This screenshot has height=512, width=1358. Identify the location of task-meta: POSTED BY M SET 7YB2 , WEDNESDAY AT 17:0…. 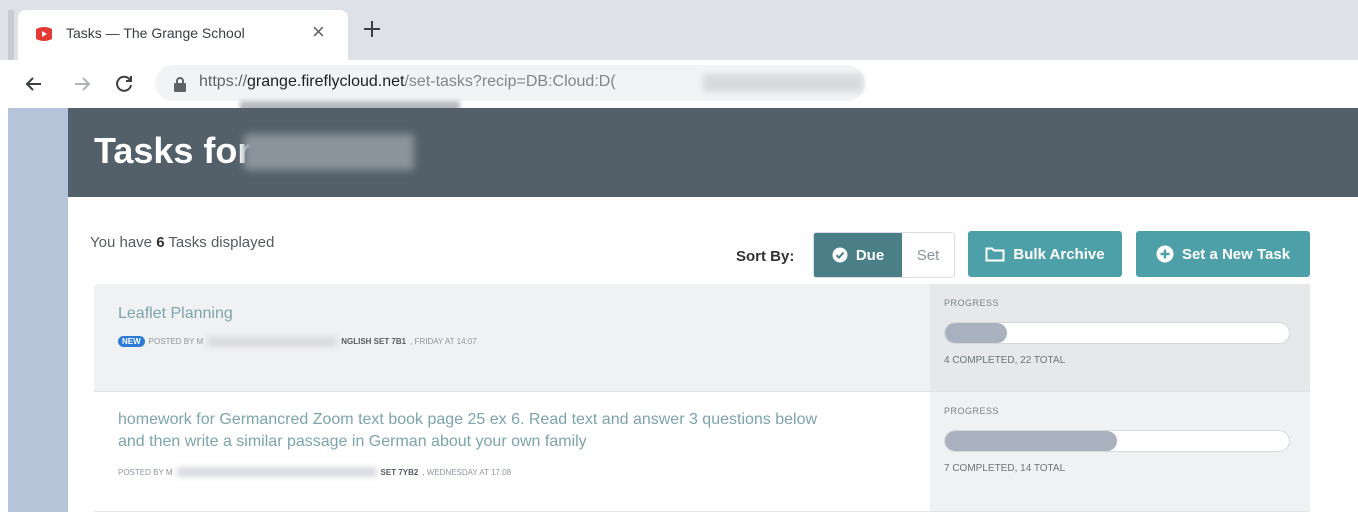
(314, 472).